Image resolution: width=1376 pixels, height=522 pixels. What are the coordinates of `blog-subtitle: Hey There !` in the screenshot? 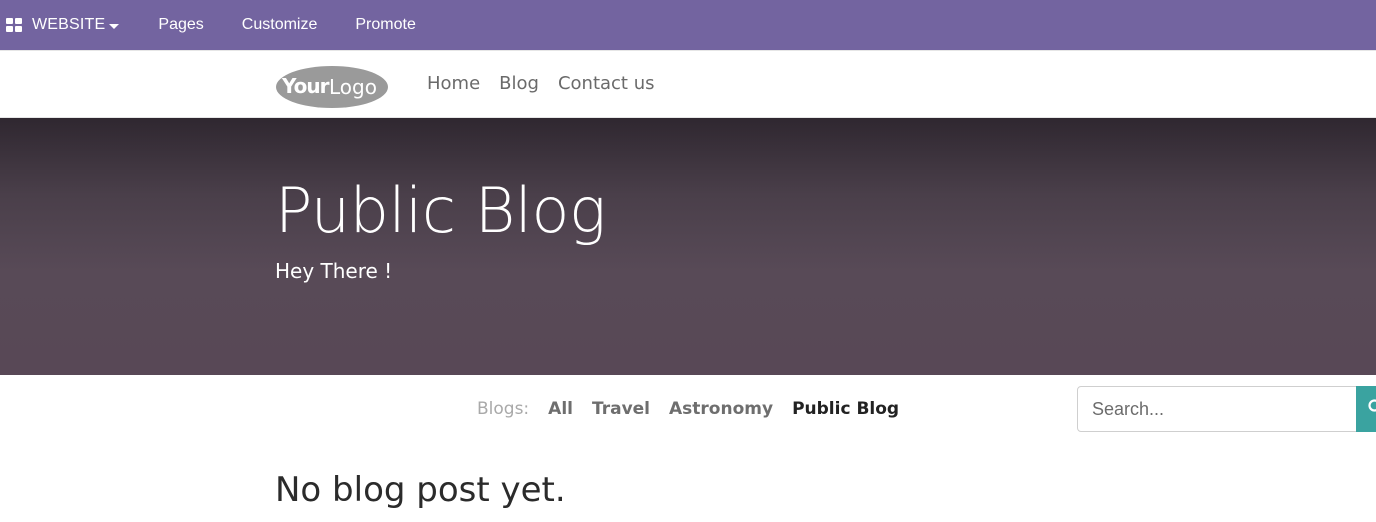 It's located at (334, 271).